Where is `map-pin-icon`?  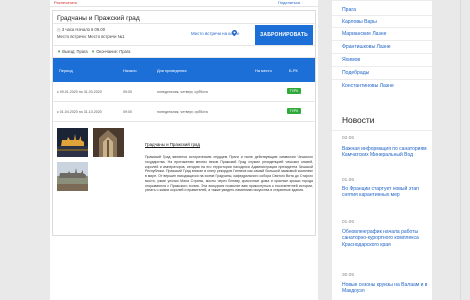
map-pin-icon is located at coordinates (234, 33).